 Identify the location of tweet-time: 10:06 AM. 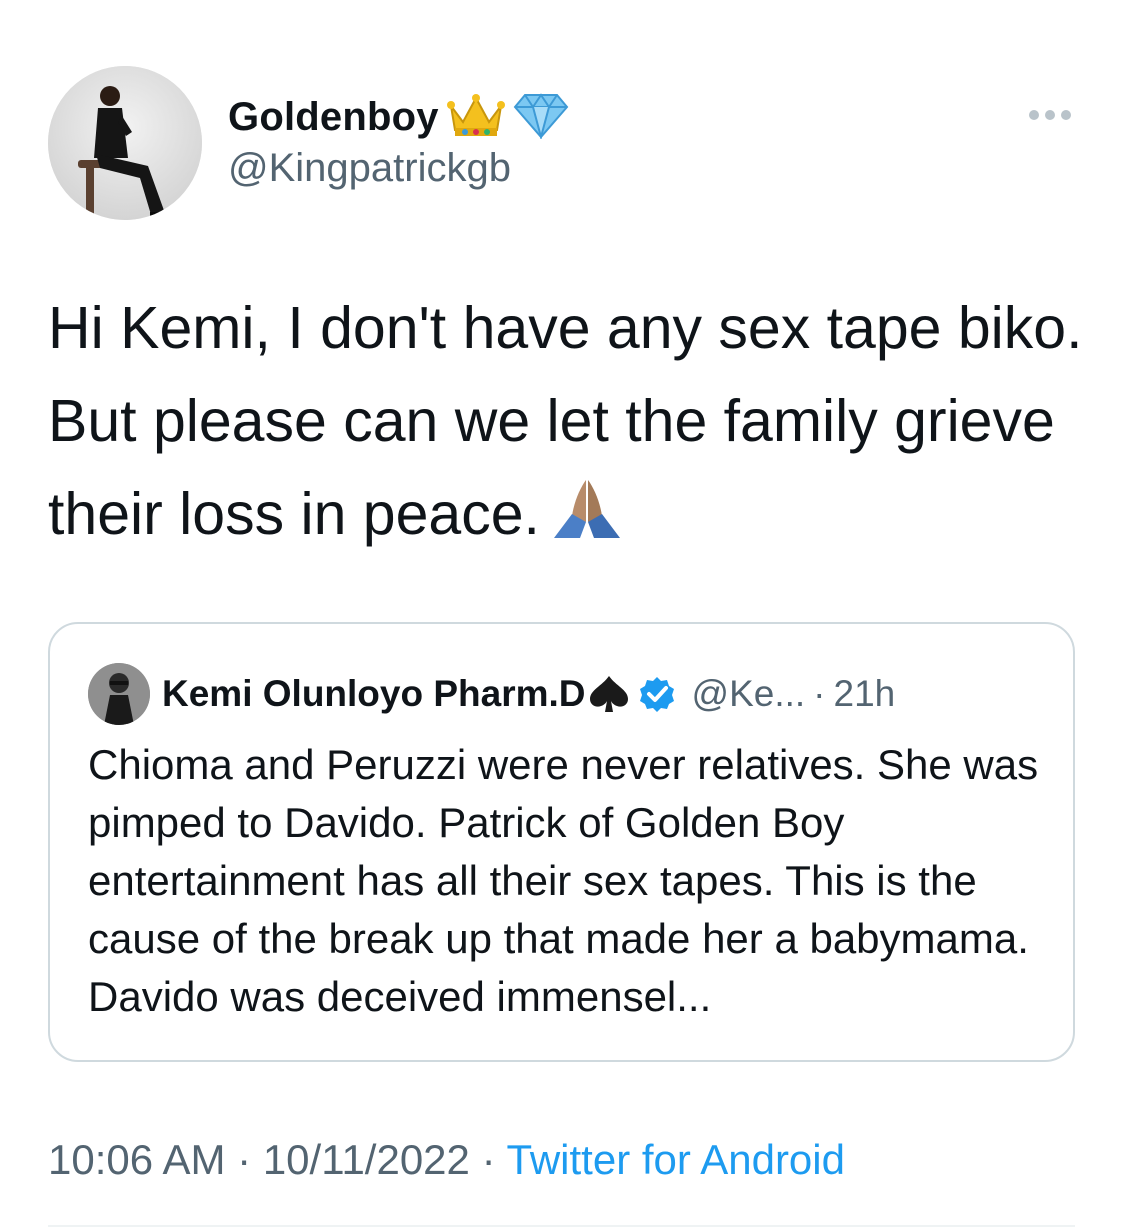
(136, 1159).